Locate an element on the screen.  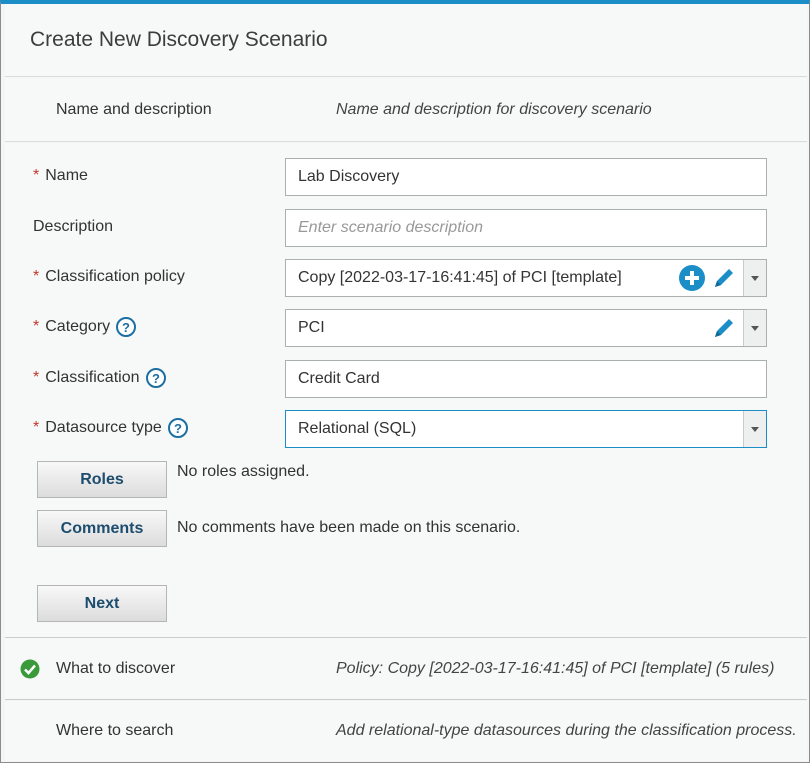
check-circle-icon is located at coordinates (30, 669).